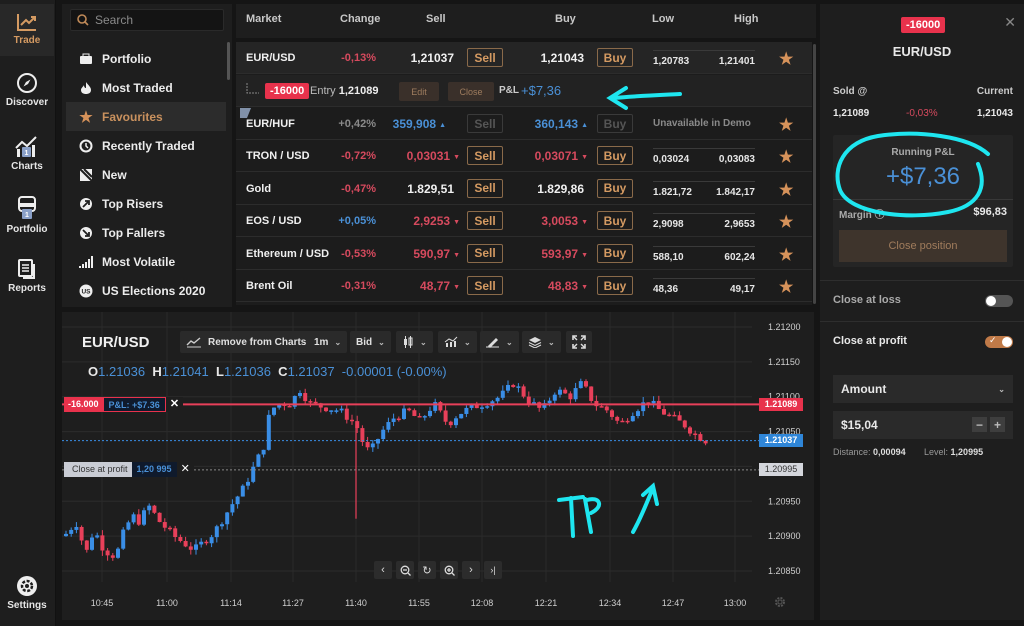 This screenshot has width=1024, height=626. What do you see at coordinates (124, 404) in the screenshot?
I see `position-line-label: -16.000 P&L: +$7.36 ✕` at bounding box center [124, 404].